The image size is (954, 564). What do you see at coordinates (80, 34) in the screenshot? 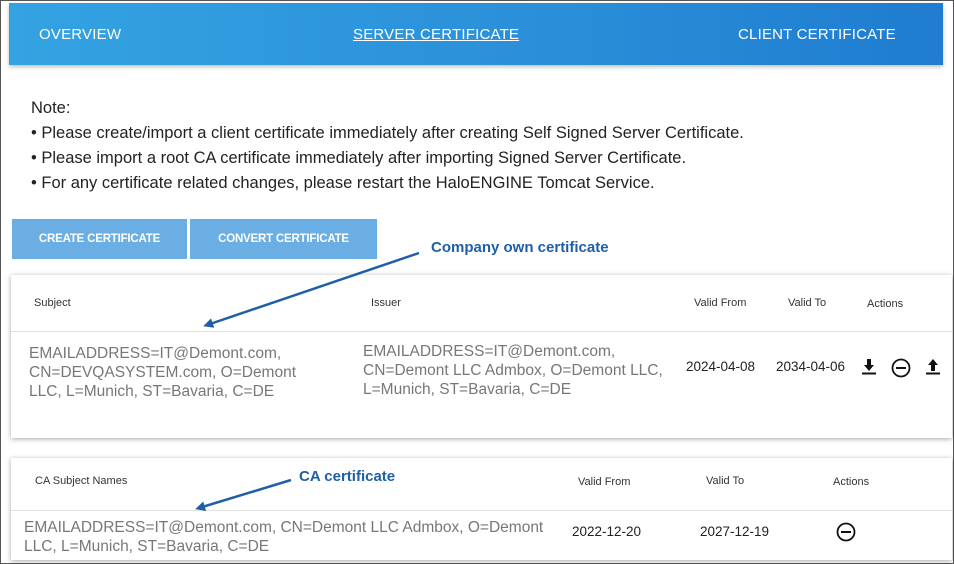
I see `tab-overview: OVERVIEW` at bounding box center [80, 34].